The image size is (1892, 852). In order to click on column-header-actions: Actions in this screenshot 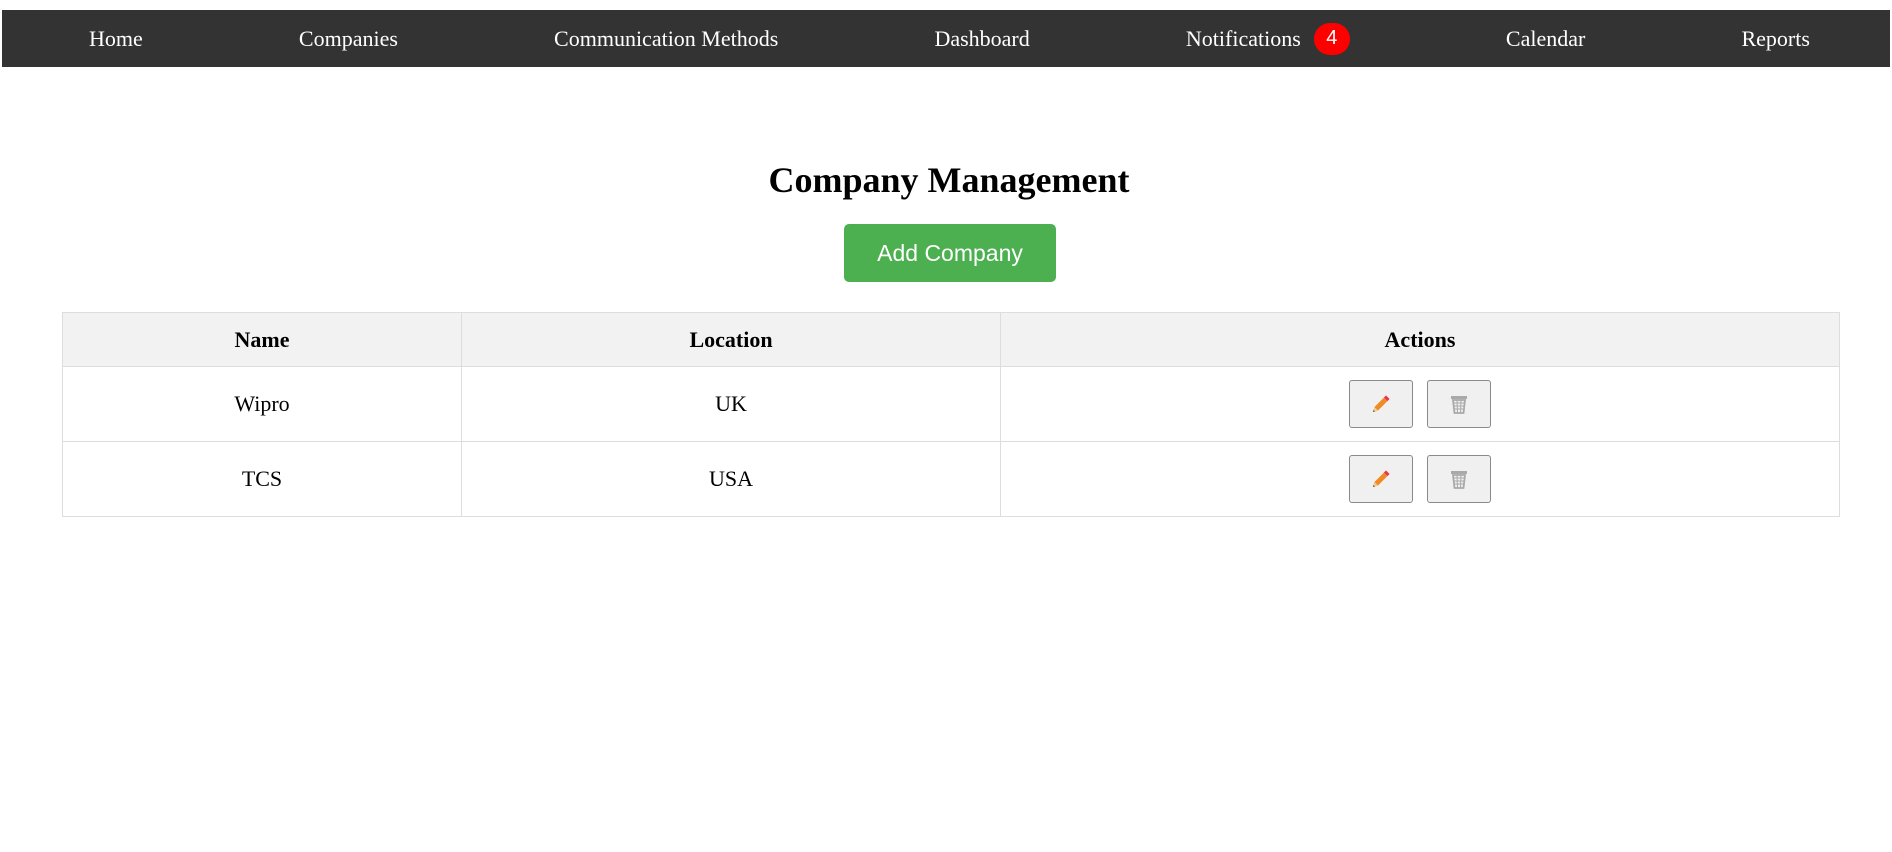, I will do `click(1420, 339)`.